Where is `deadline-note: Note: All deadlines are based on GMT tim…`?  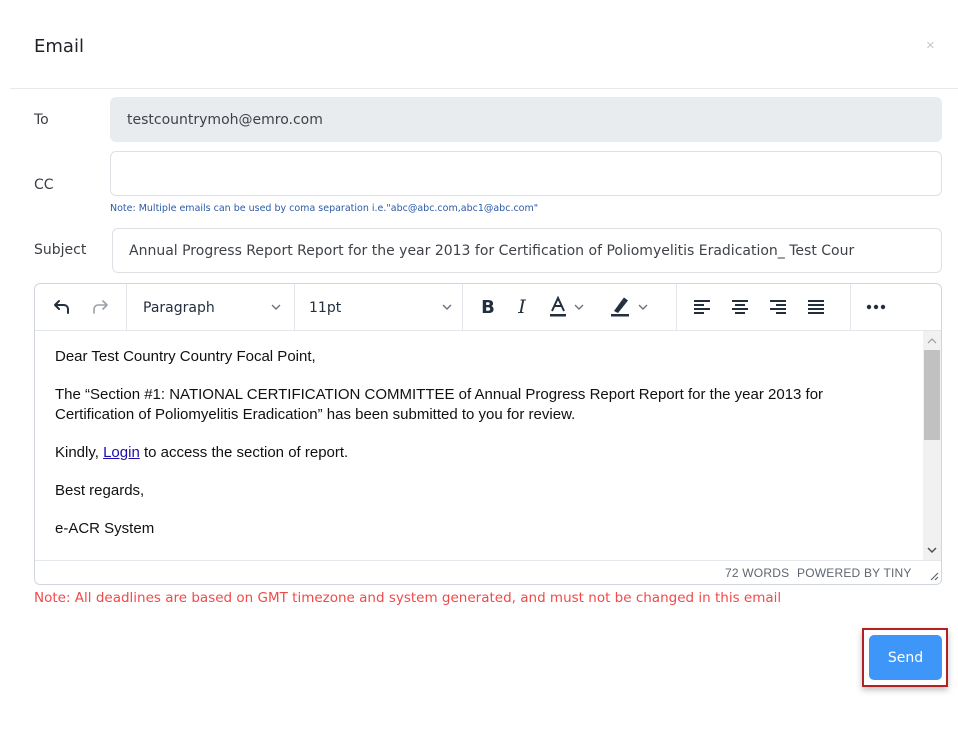 deadline-note: Note: All deadlines are based on GMT tim… is located at coordinates (408, 598).